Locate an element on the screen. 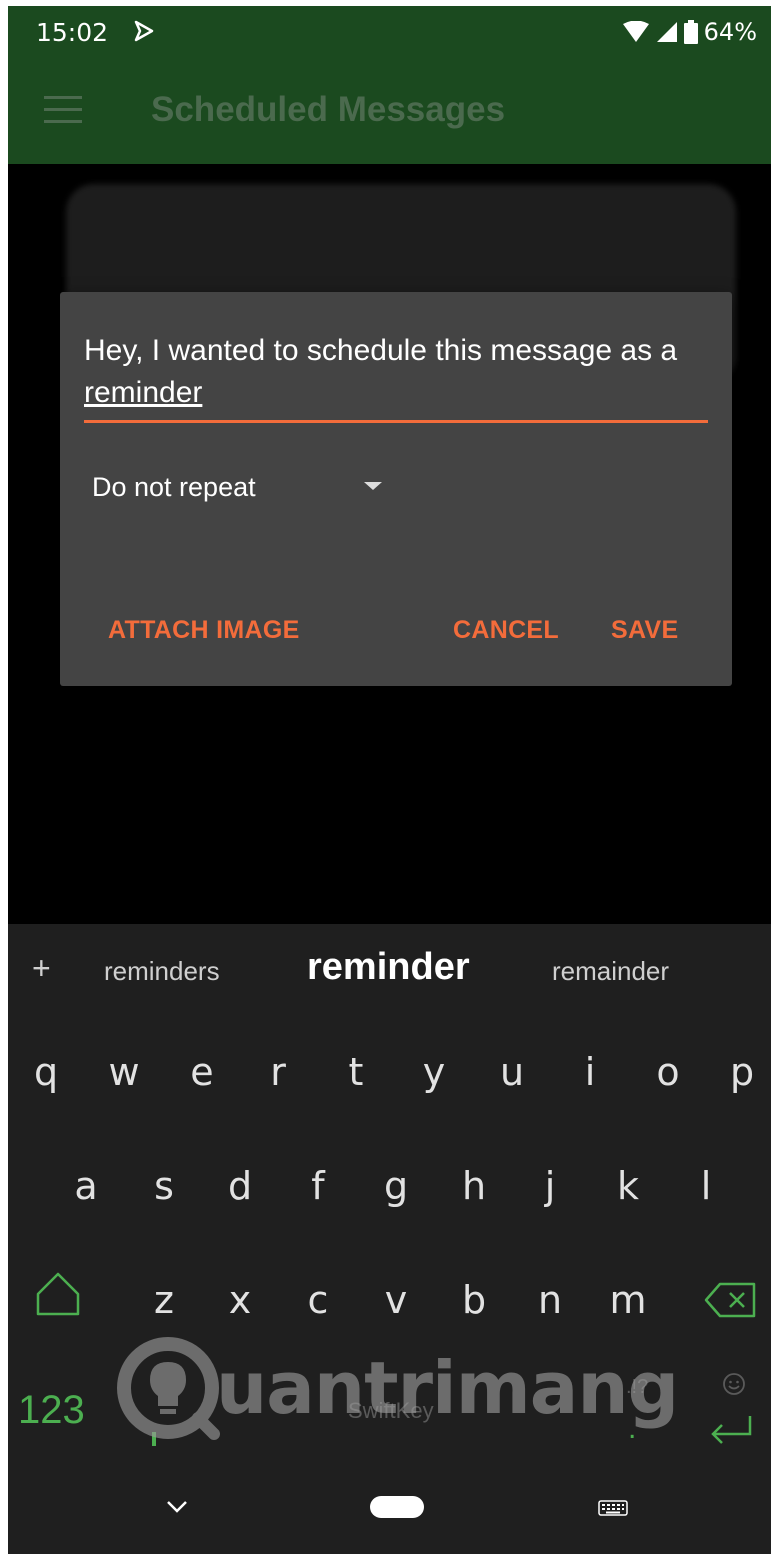 This screenshot has height=1554, width=771. navigation-bar is located at coordinates (389, 1507).